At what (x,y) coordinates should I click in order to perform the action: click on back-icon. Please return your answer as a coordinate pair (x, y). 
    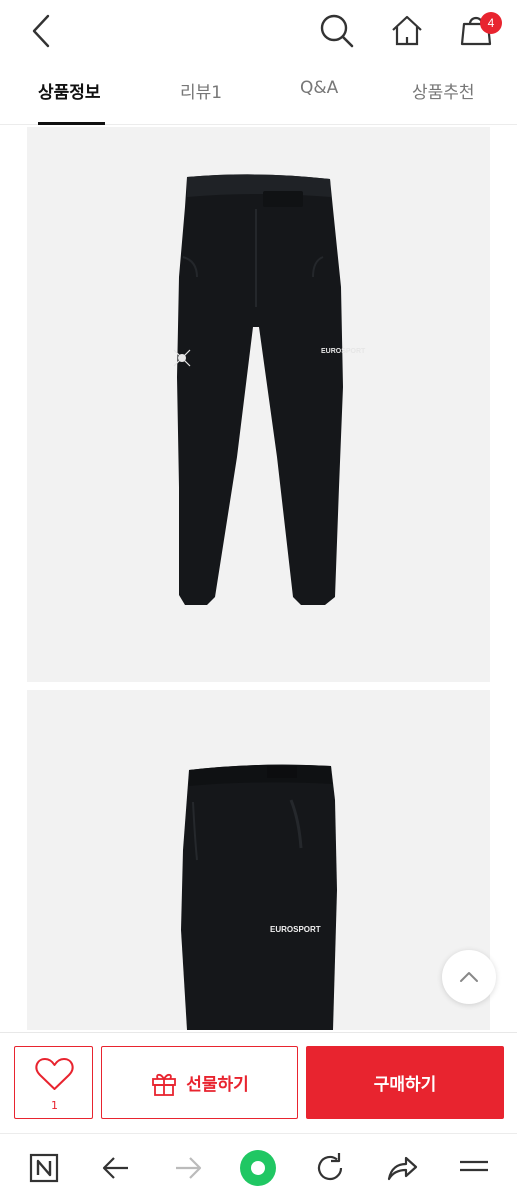
    Looking at the image, I should click on (116, 1168).